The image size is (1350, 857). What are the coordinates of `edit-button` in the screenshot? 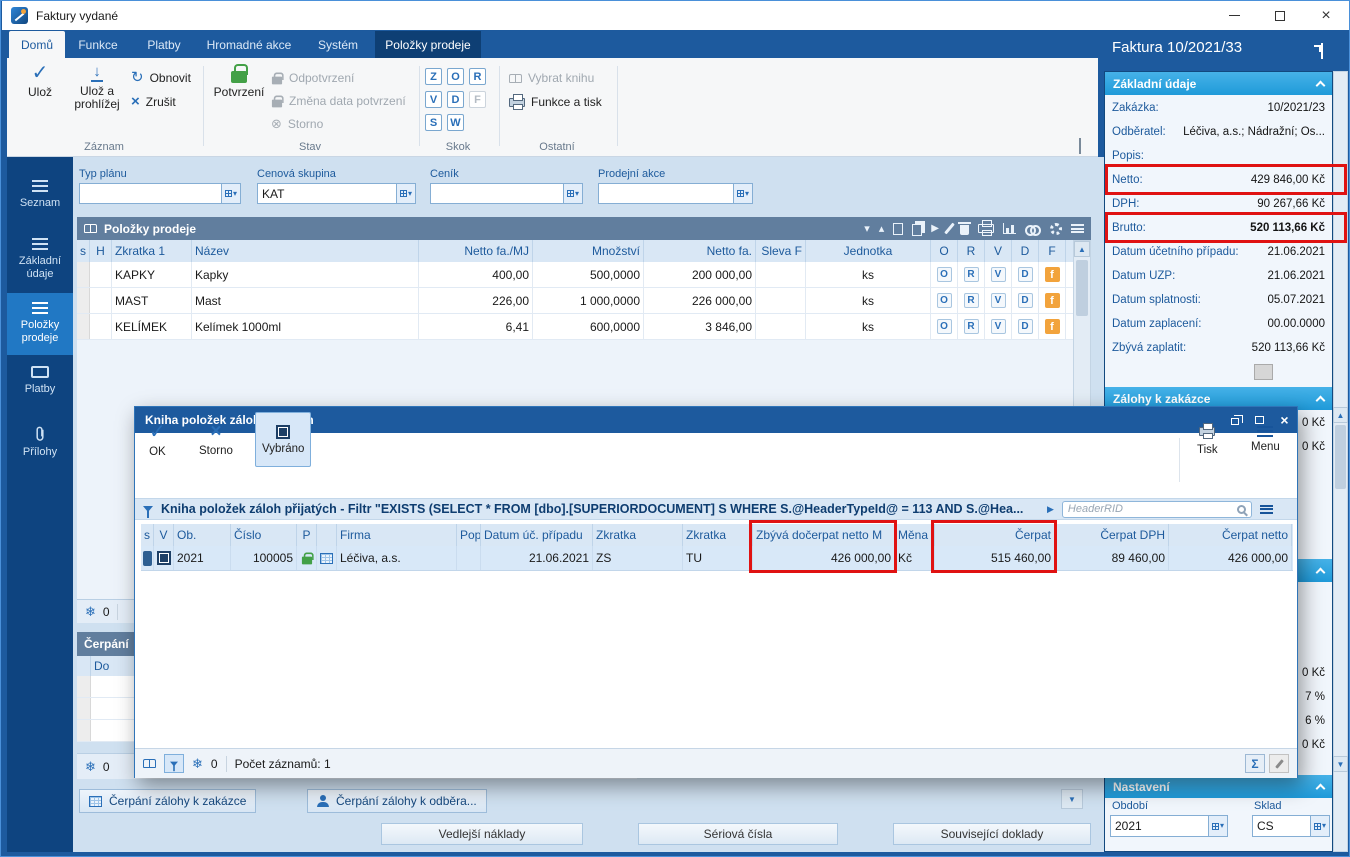 It's located at (1279, 763).